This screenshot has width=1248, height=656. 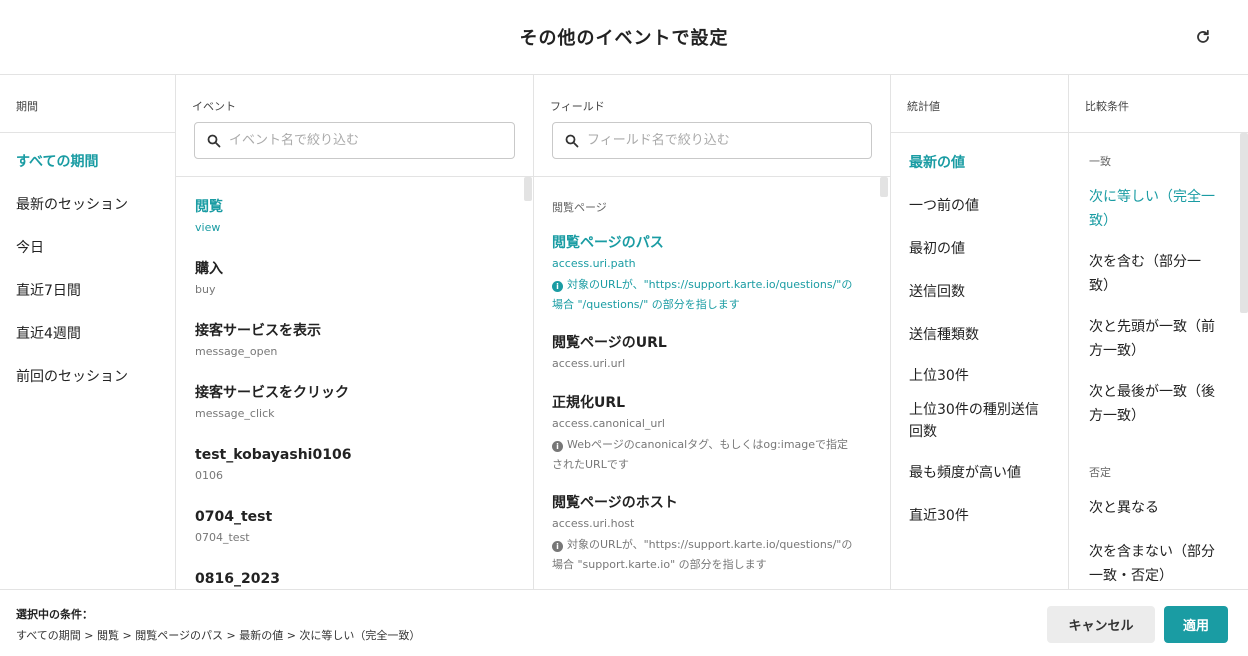 I want to click on compare-item-not-contains: 次を含まない（部分 一致・否定）, so click(x=1158, y=564).